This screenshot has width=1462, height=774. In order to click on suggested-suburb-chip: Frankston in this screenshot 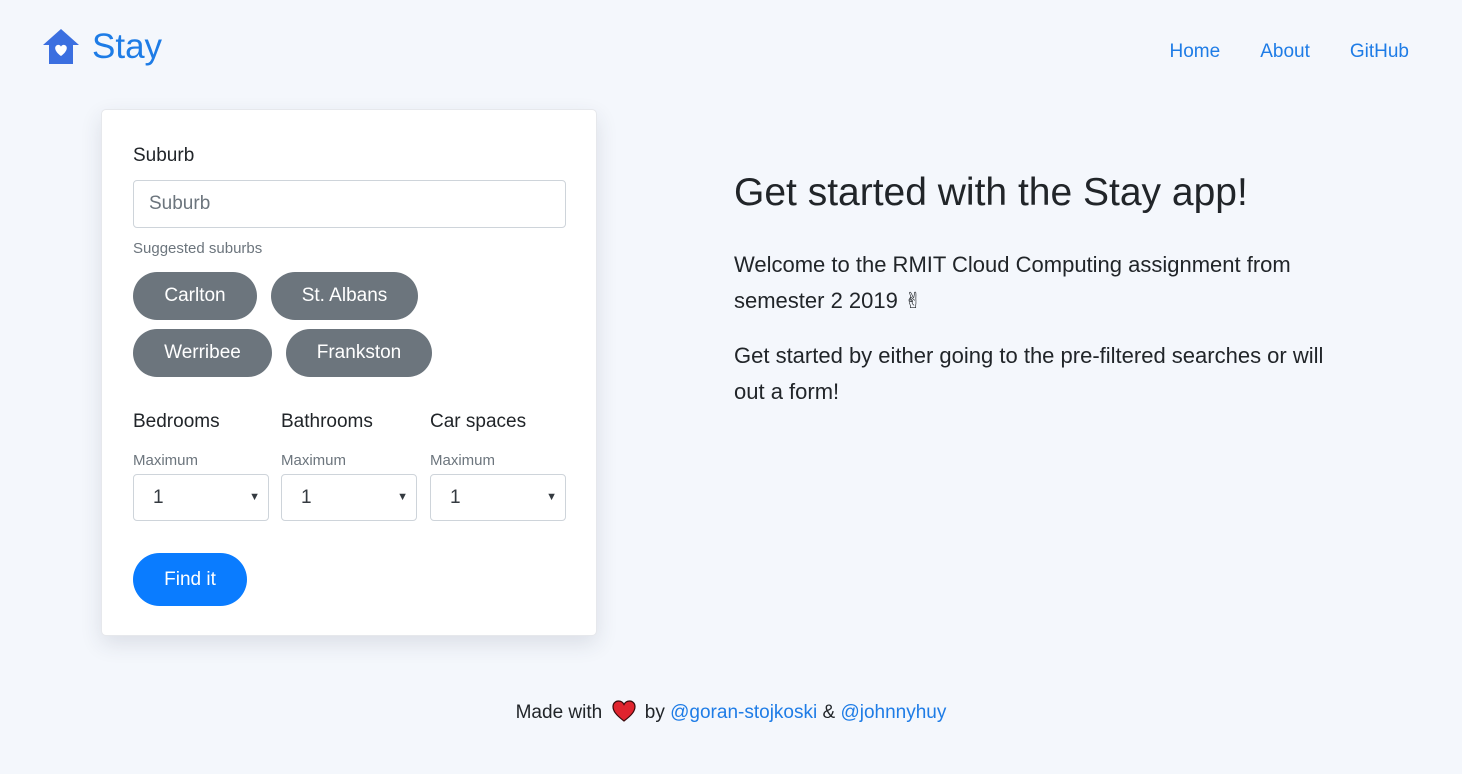, I will do `click(359, 353)`.